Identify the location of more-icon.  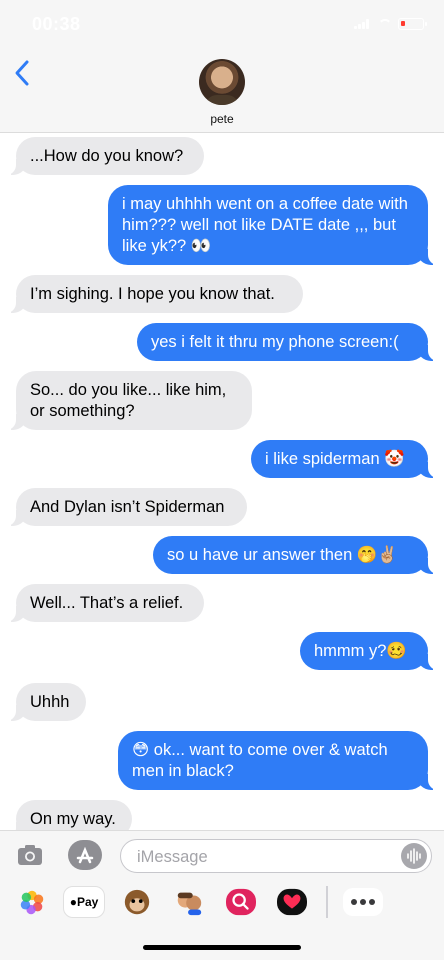
(363, 902).